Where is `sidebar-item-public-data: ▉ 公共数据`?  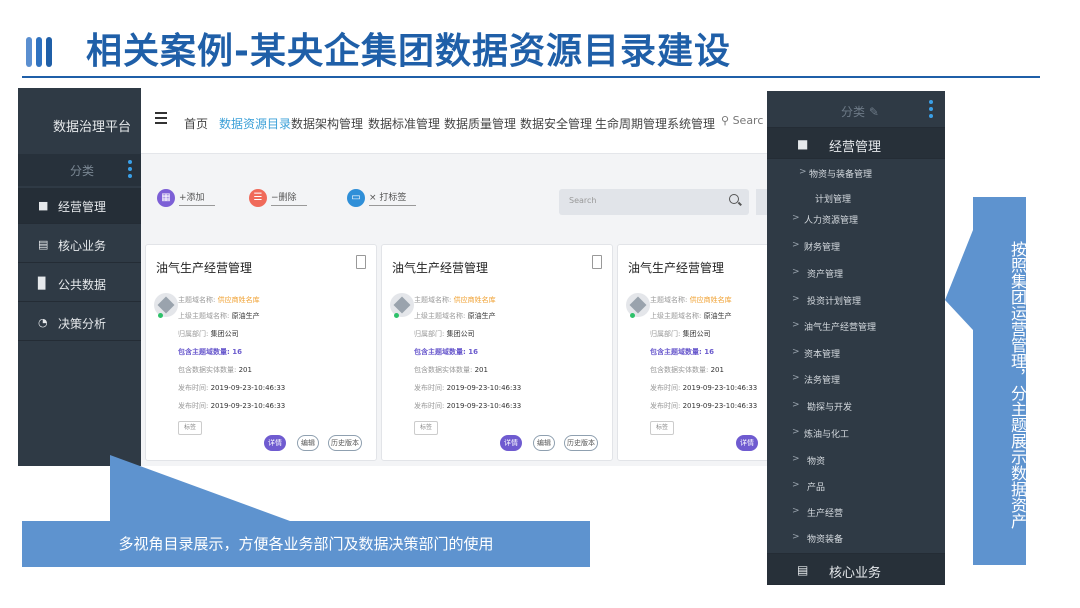 sidebar-item-public-data: ▉ 公共数据 is located at coordinates (79, 284).